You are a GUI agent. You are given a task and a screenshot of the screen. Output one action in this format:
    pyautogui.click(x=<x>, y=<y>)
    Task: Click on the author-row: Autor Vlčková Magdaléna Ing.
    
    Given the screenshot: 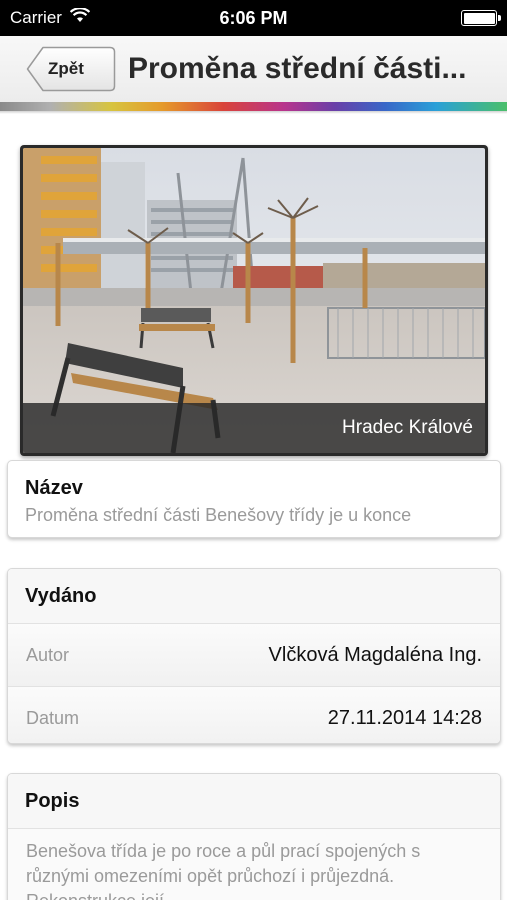 What is the action you would take?
    pyautogui.click(x=254, y=654)
    